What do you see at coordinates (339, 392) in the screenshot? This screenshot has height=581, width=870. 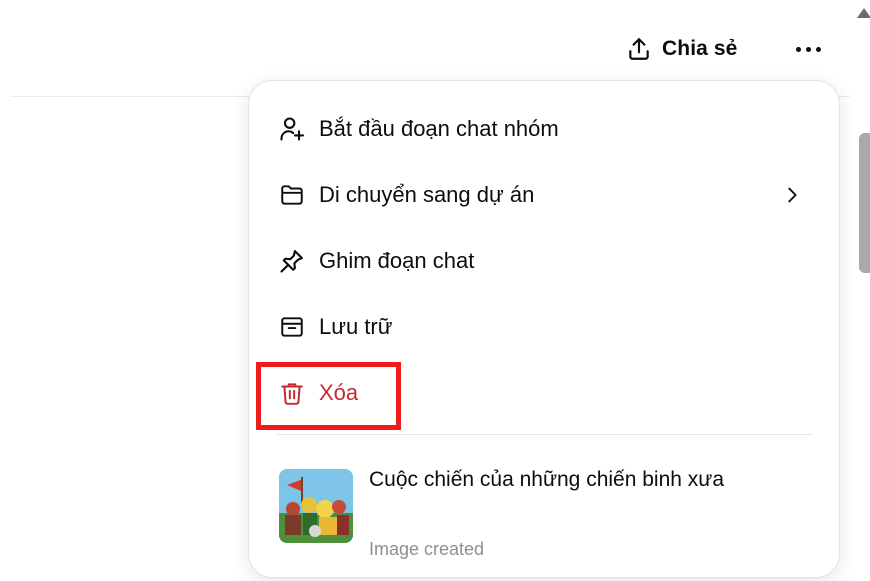 I see `menu-item-label: Xóa` at bounding box center [339, 392].